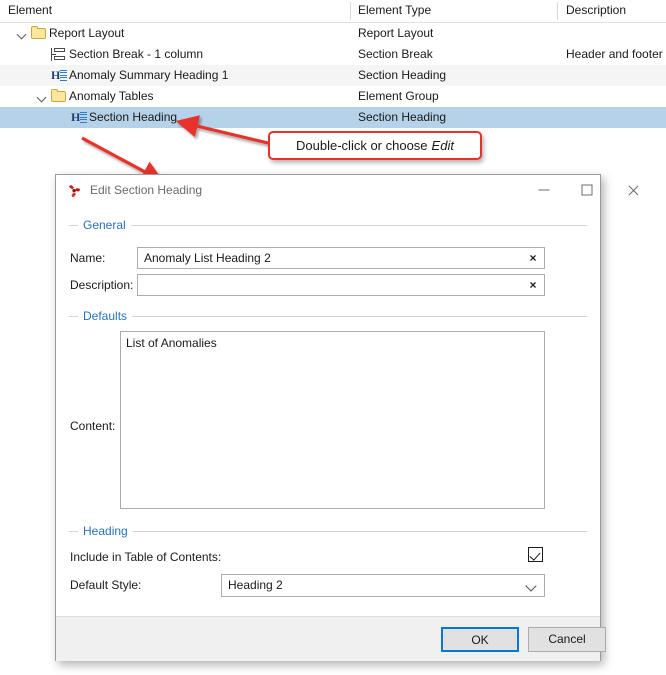 The height and width of the screenshot is (675, 666). I want to click on tree-row-name-cell: Section Break - 1 column, so click(118, 54).